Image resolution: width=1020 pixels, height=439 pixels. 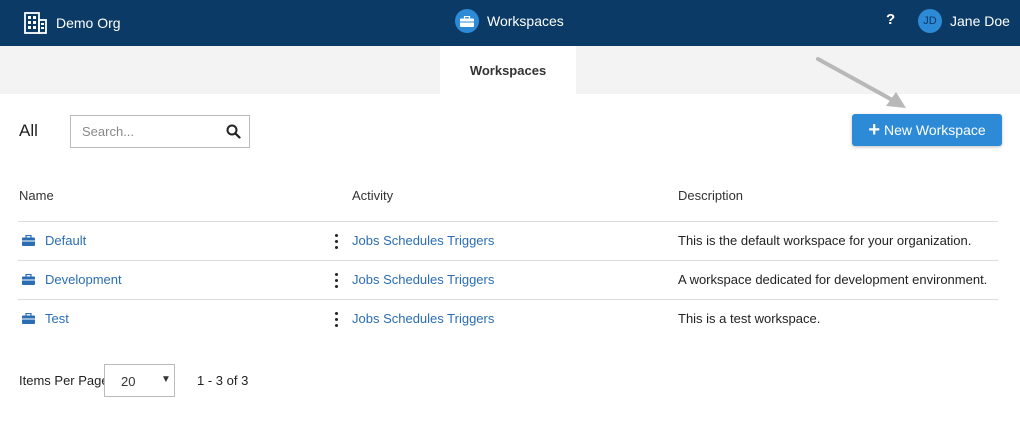 I want to click on app-title: Workspaces, so click(x=509, y=21).